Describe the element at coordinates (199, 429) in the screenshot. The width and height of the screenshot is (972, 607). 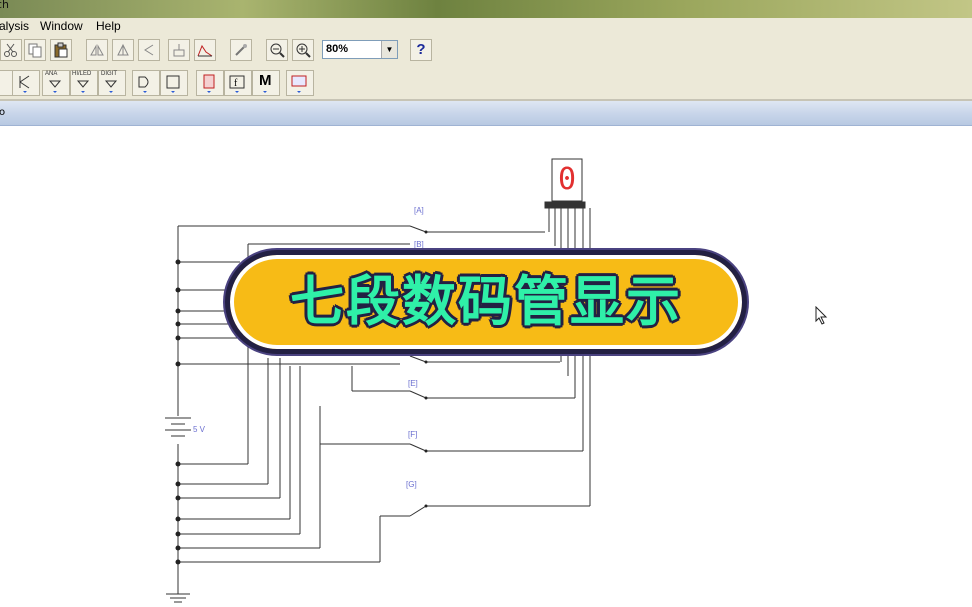
I see `battery-label: 5 V` at that location.